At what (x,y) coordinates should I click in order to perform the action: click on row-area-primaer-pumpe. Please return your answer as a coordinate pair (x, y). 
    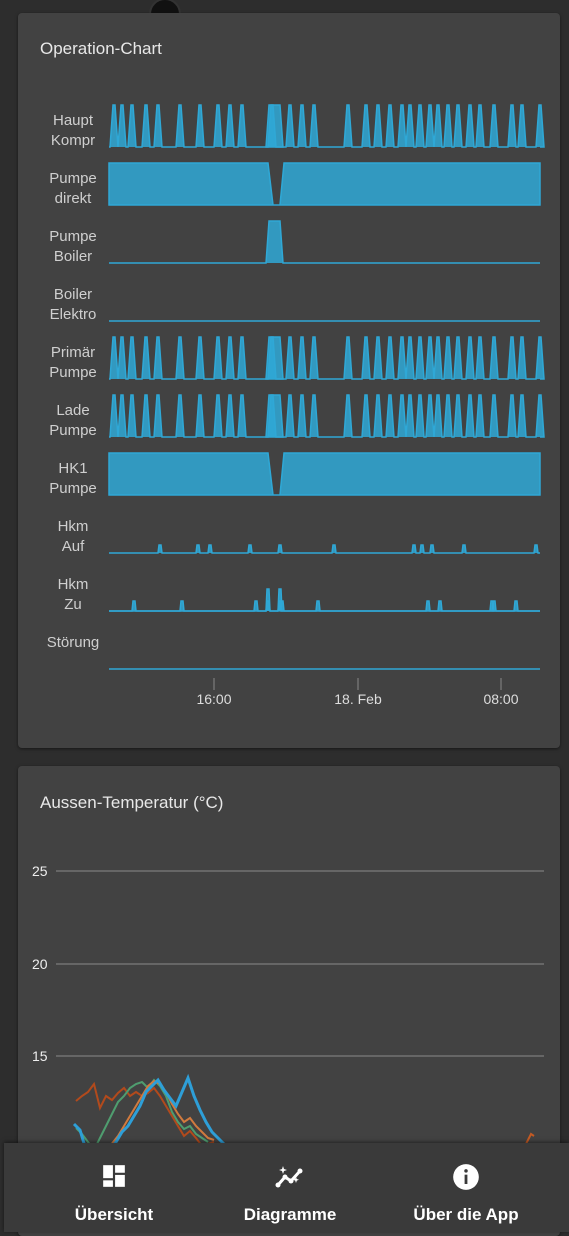
    Looking at the image, I should click on (327, 358).